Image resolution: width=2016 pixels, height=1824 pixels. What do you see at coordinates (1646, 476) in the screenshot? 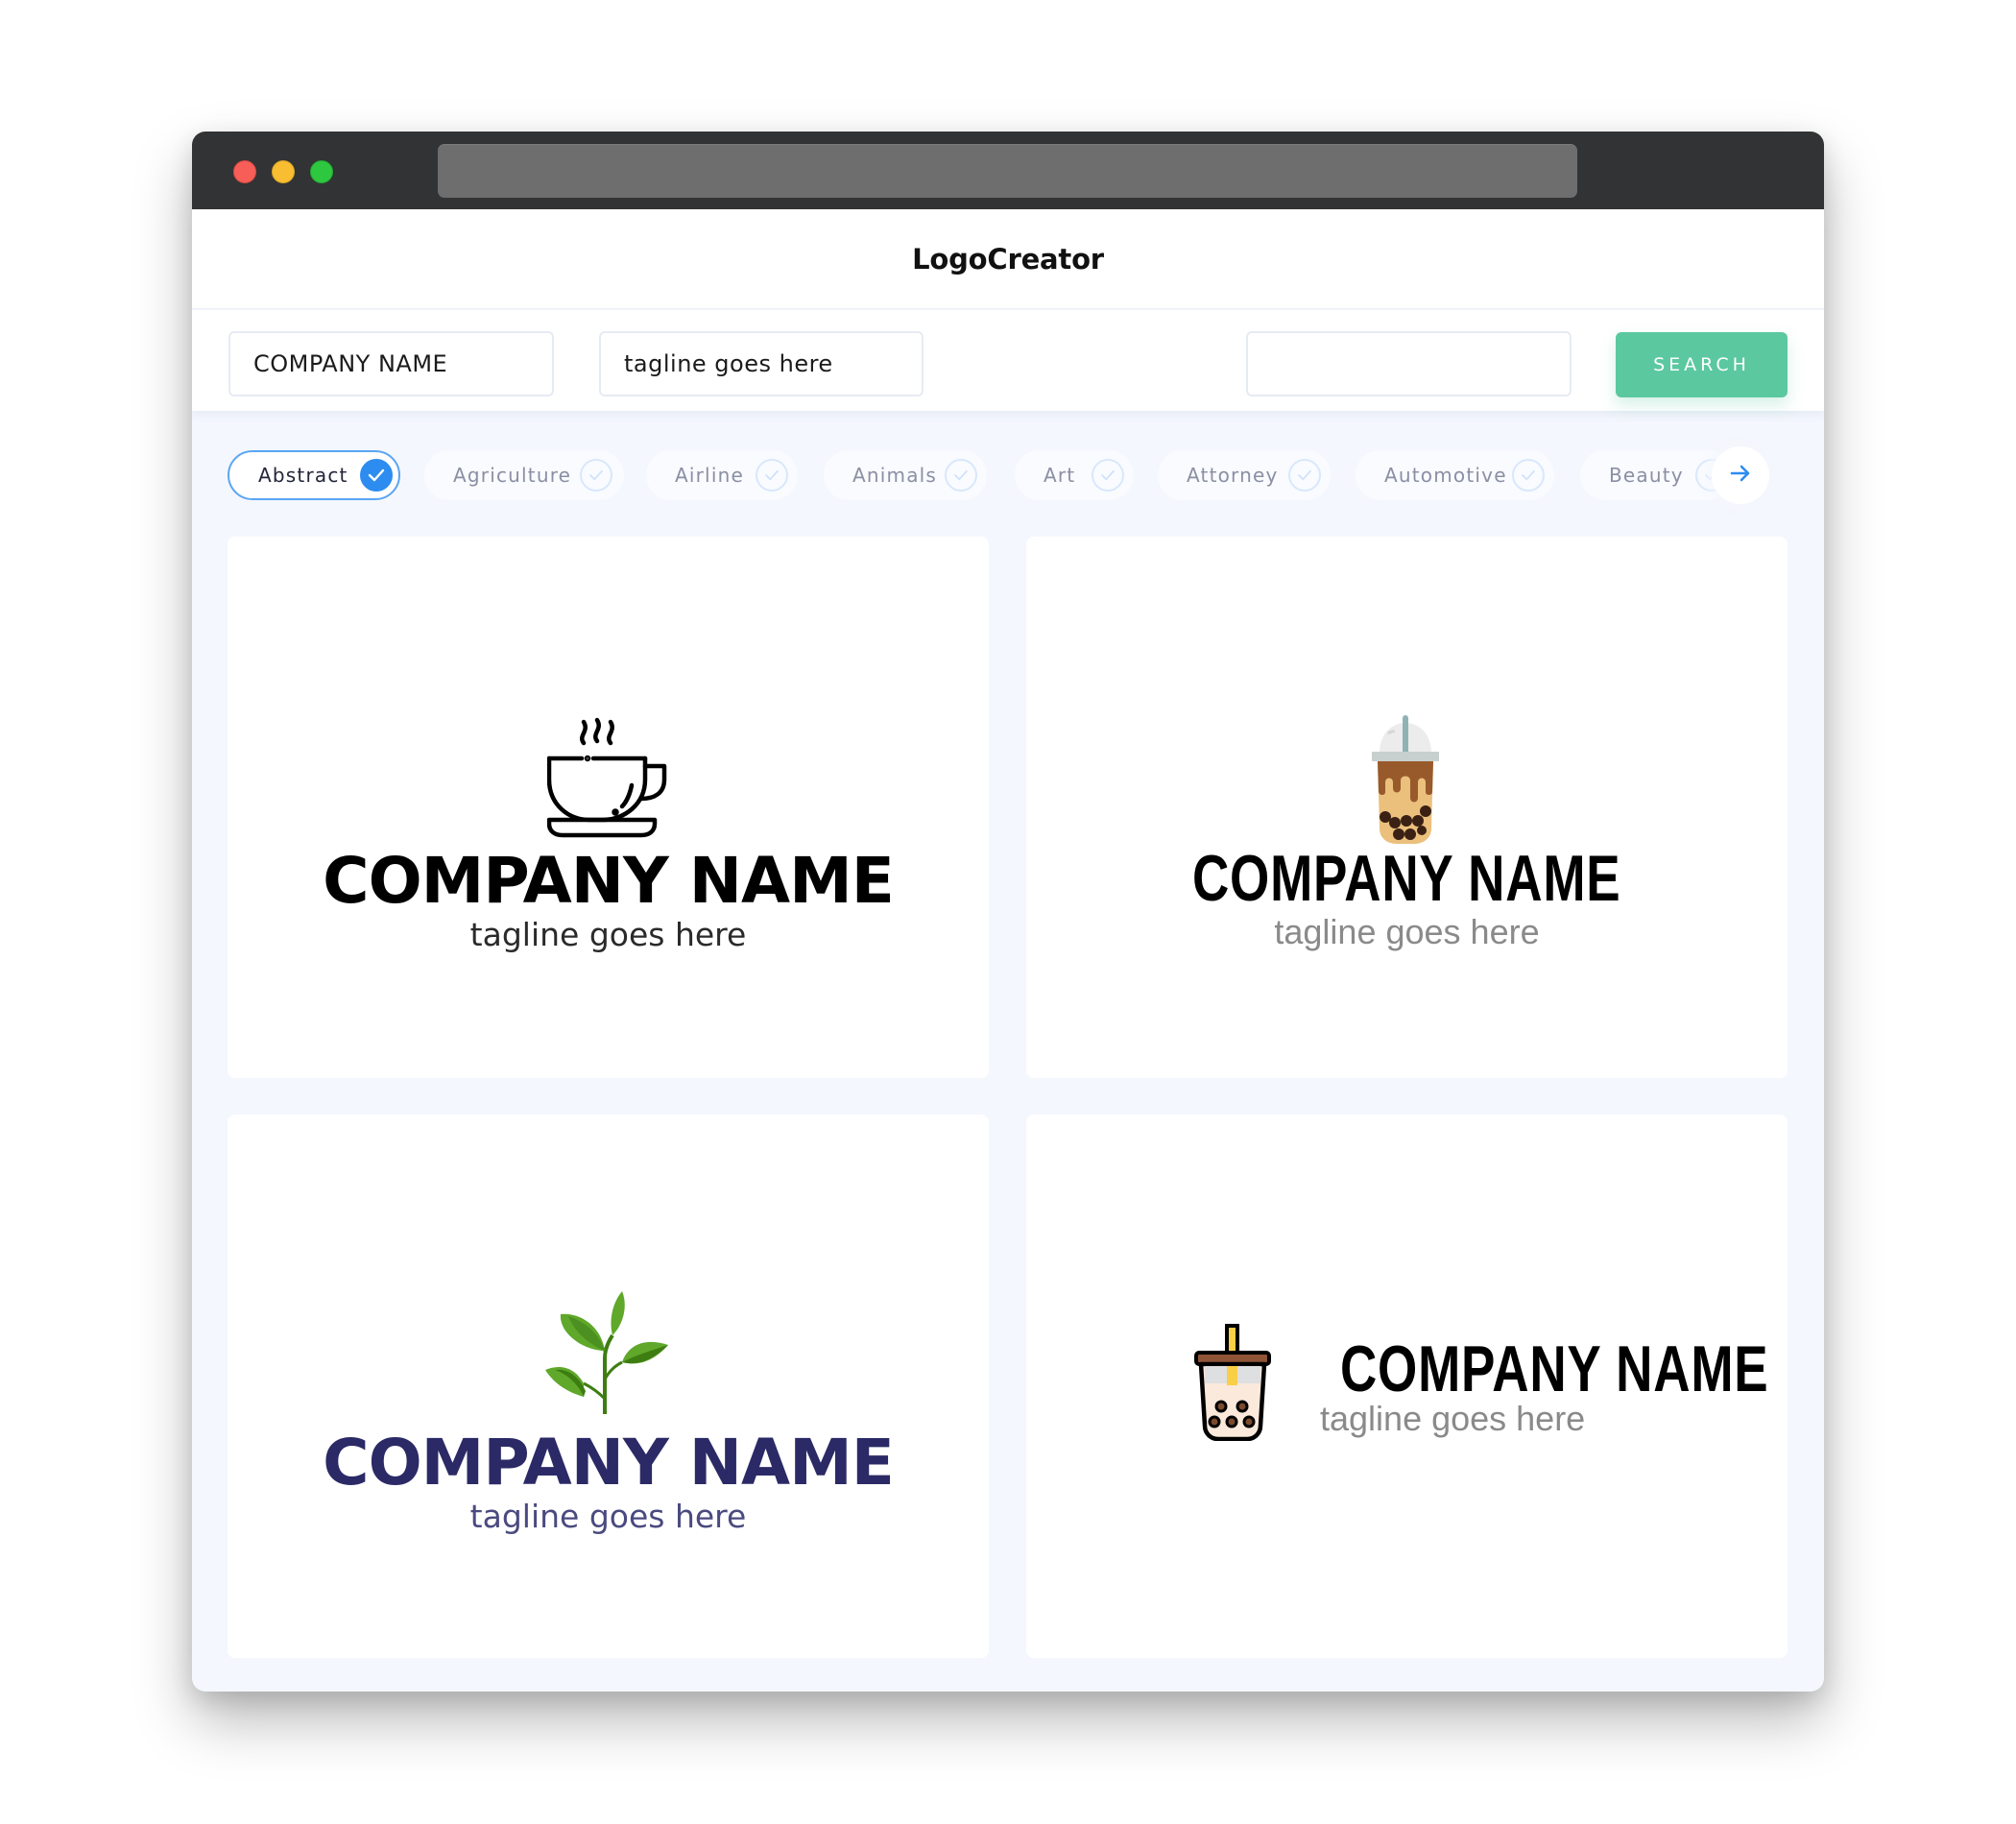
I see `category-chip-label: Beauty` at bounding box center [1646, 476].